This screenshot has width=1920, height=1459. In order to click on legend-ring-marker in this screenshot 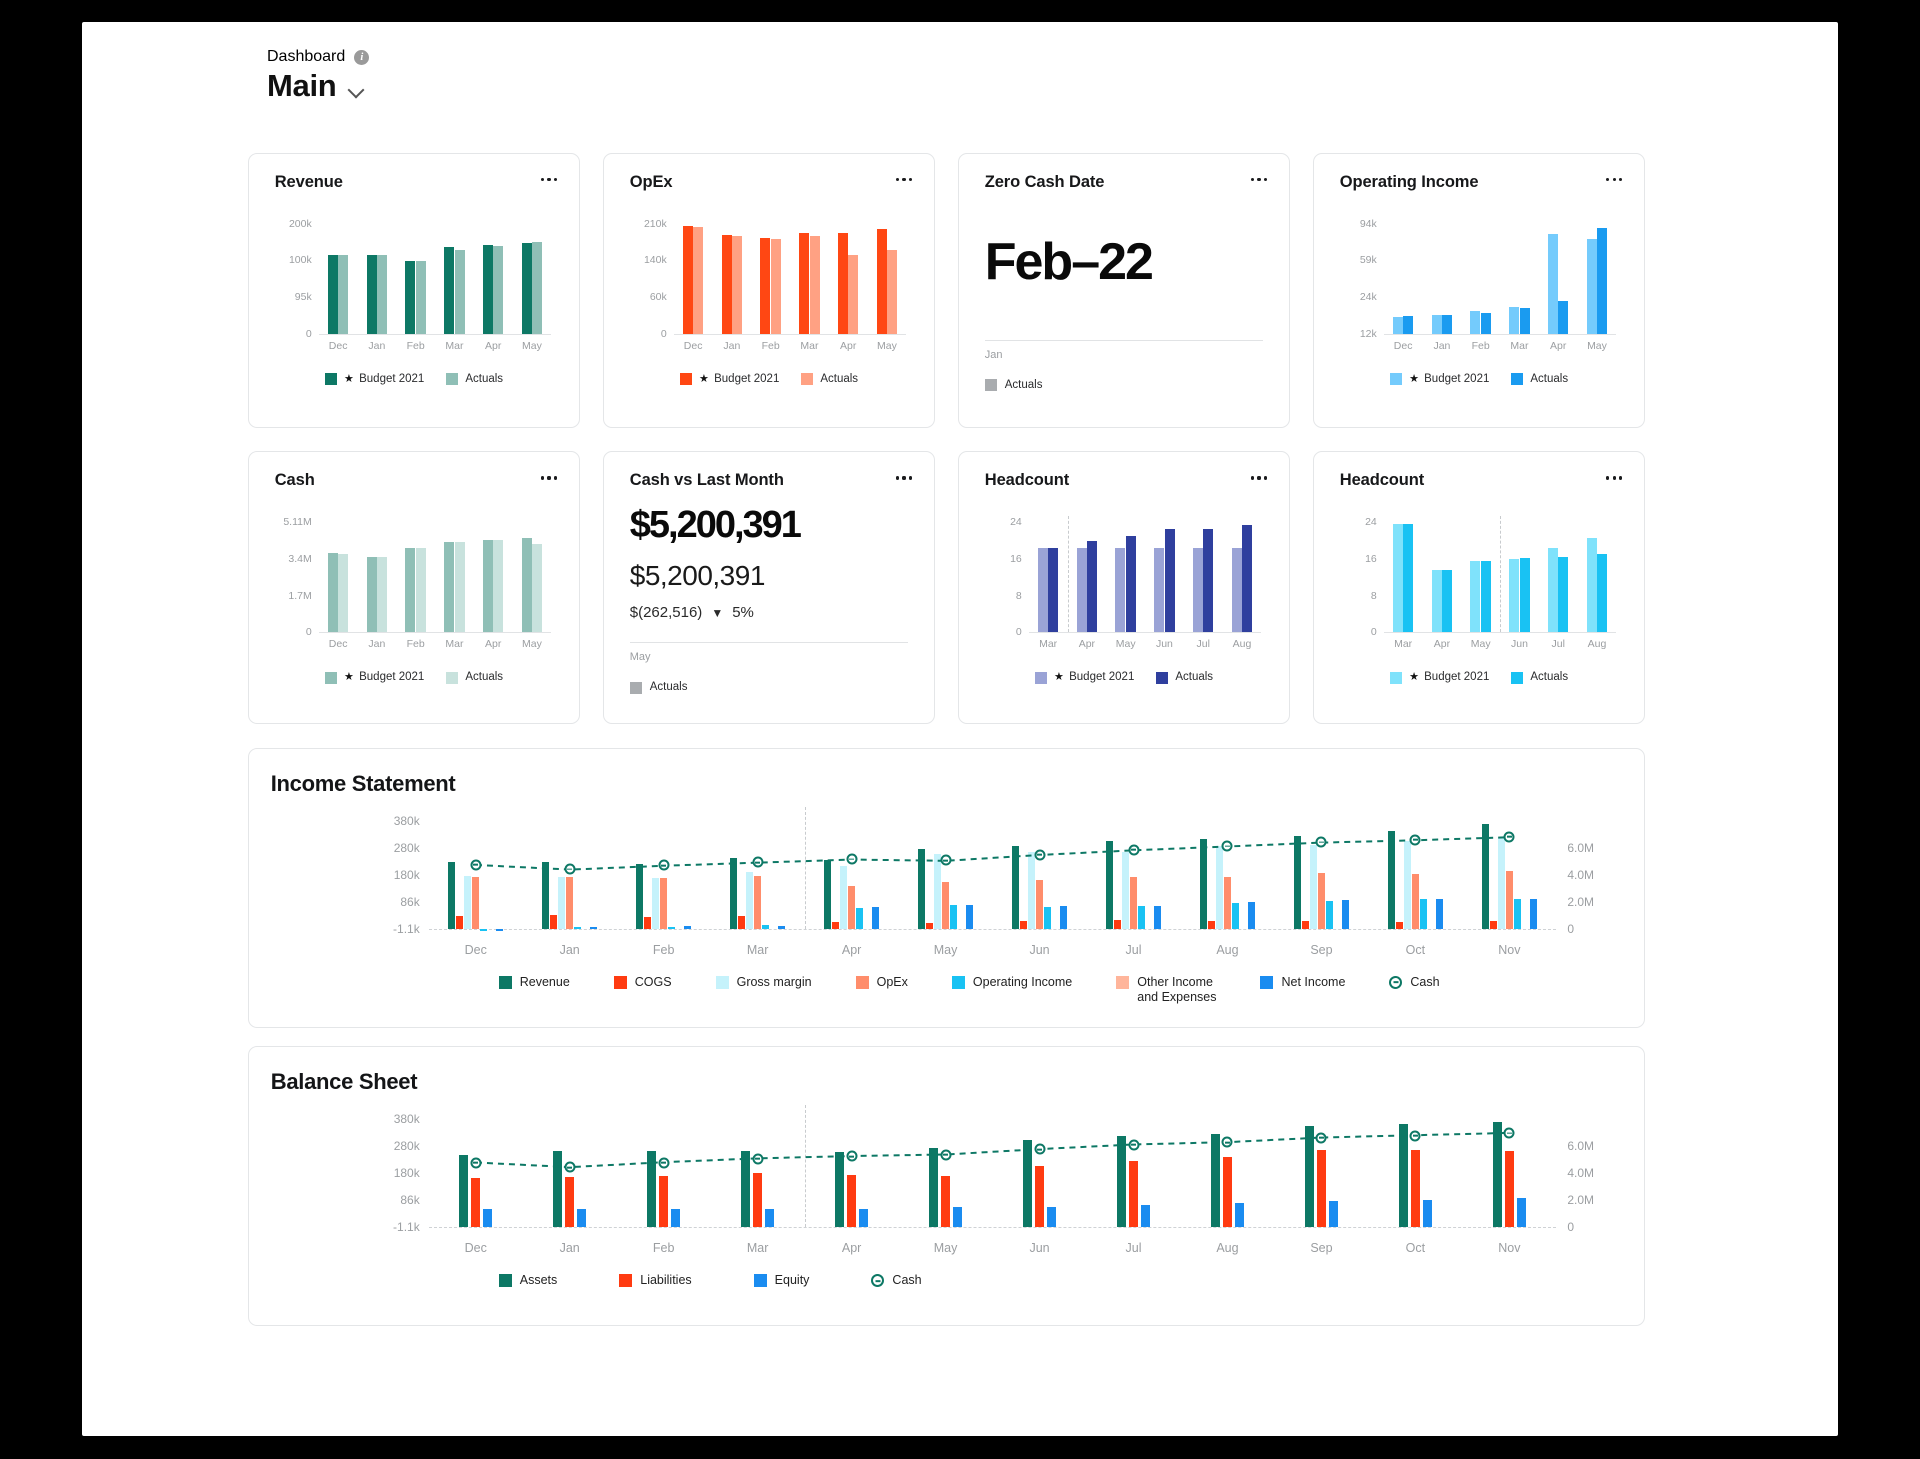, I will do `click(878, 1281)`.